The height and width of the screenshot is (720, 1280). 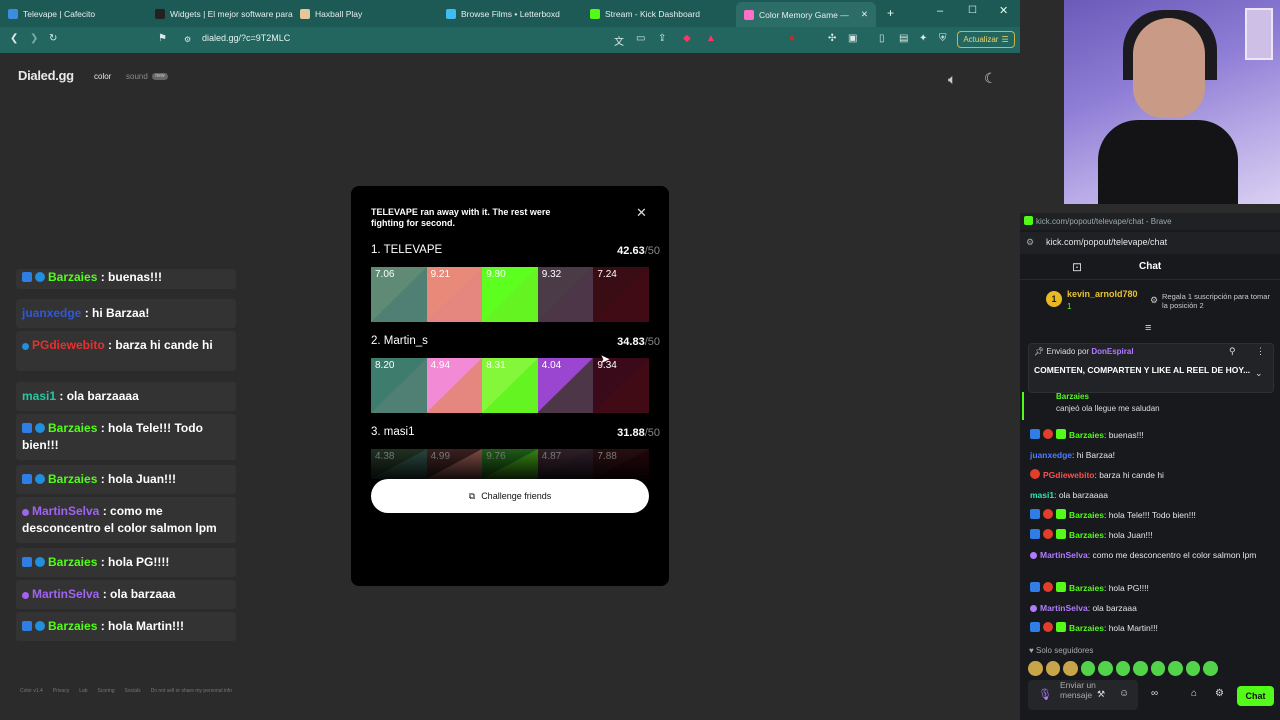 I want to click on tab-4: Browse Films • Letterboxd, so click(x=513, y=14).